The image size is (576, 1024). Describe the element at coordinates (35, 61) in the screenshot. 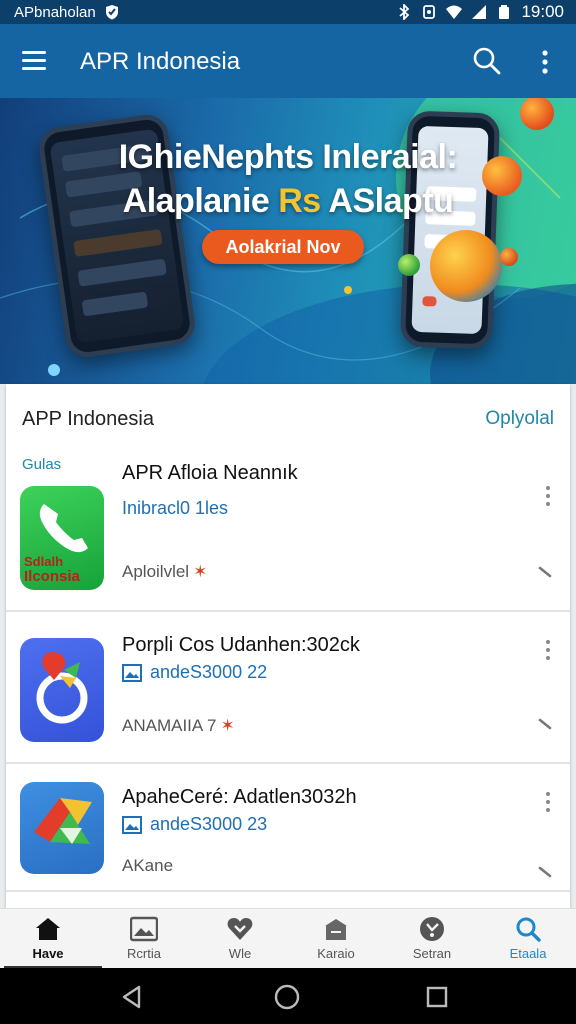

I see `menu-icon` at that location.